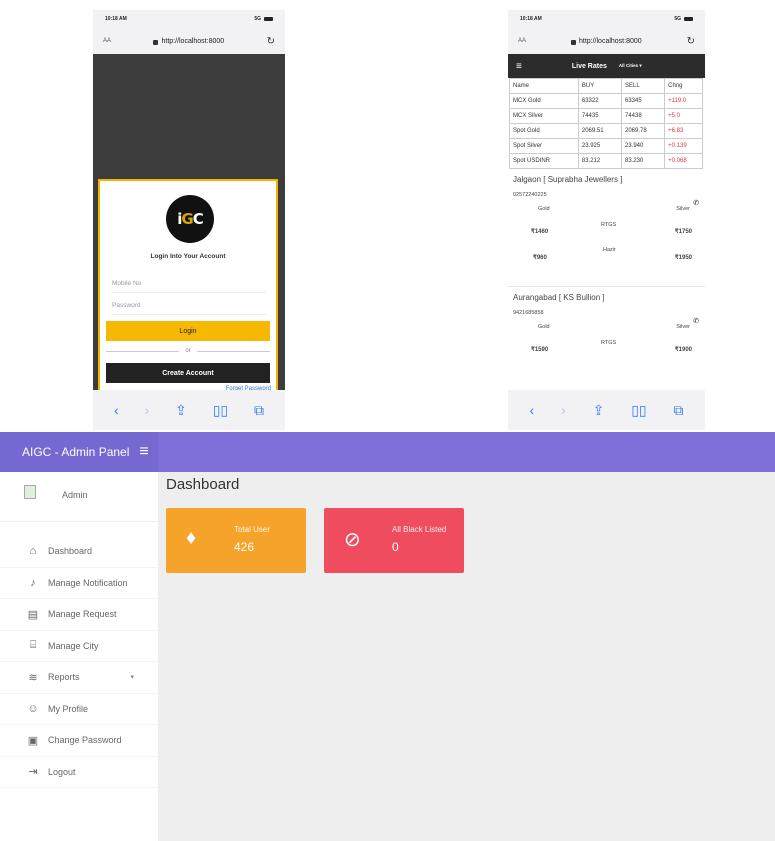  What do you see at coordinates (33, 551) in the screenshot?
I see `home-icon: ⌂` at bounding box center [33, 551].